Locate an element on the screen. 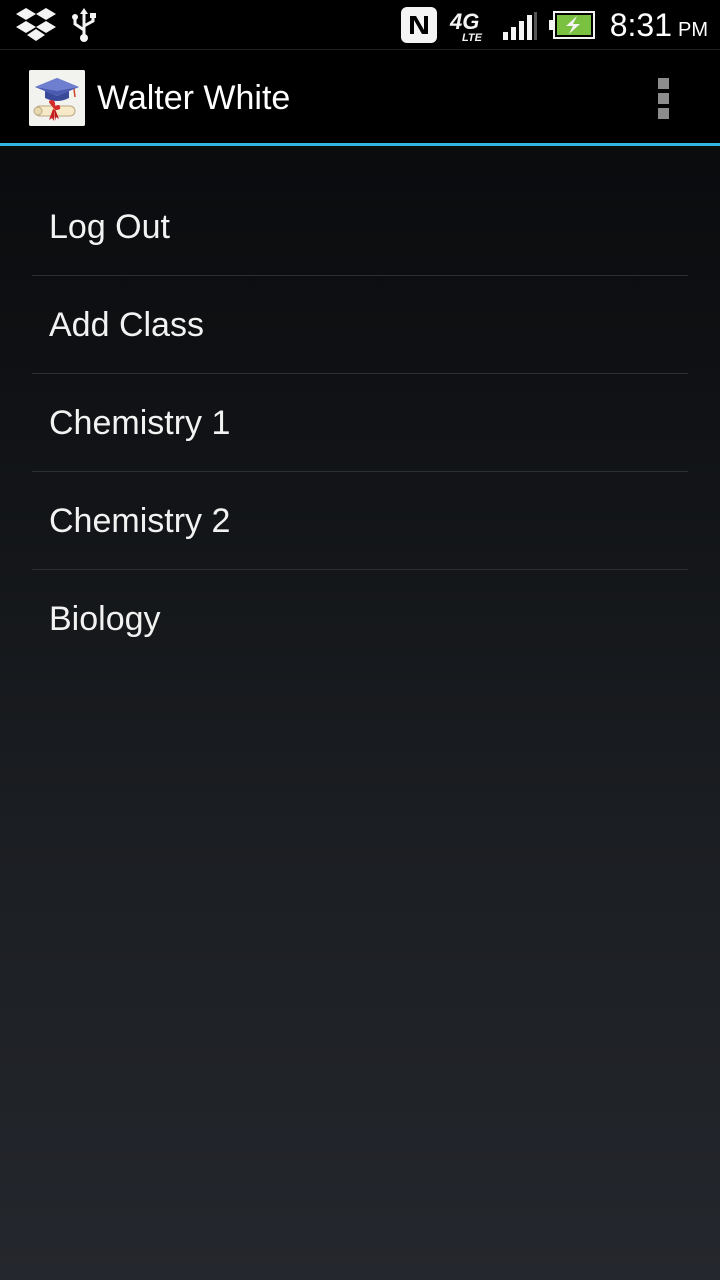 This screenshot has height=1280, width=720. graduation-cap-diploma-icon is located at coordinates (57, 98).